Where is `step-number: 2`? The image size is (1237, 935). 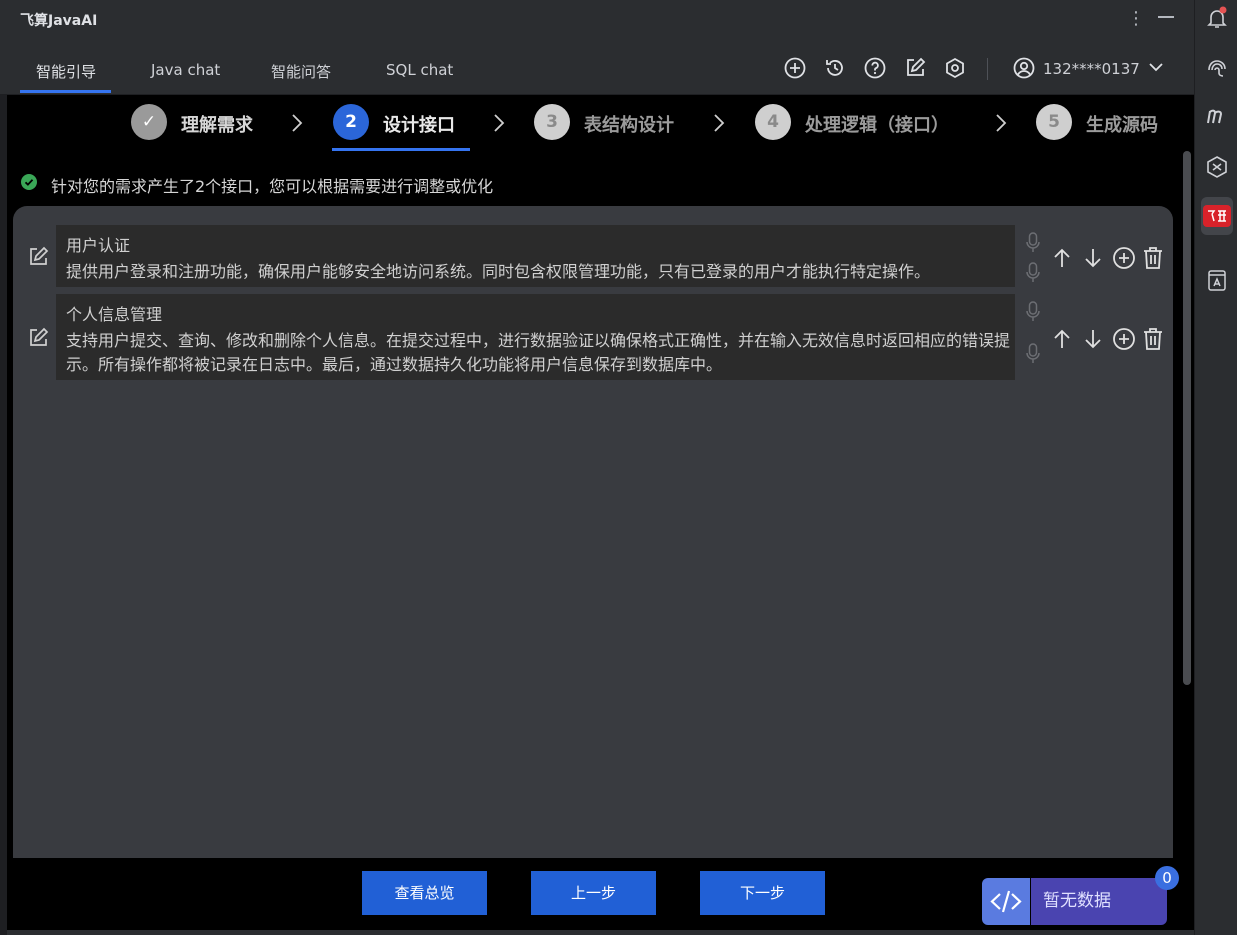
step-number: 2 is located at coordinates (351, 122).